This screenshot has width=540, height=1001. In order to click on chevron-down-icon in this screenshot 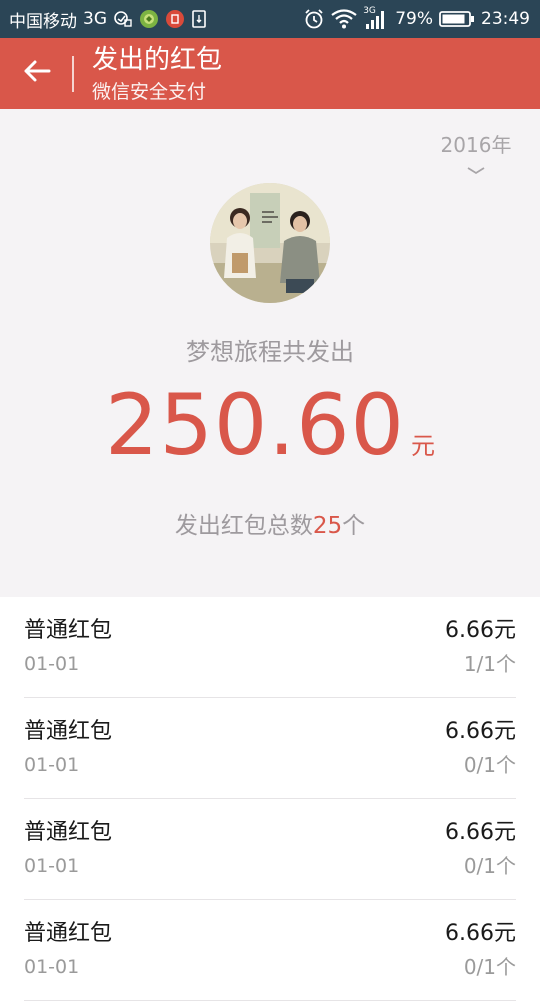, I will do `click(476, 170)`.